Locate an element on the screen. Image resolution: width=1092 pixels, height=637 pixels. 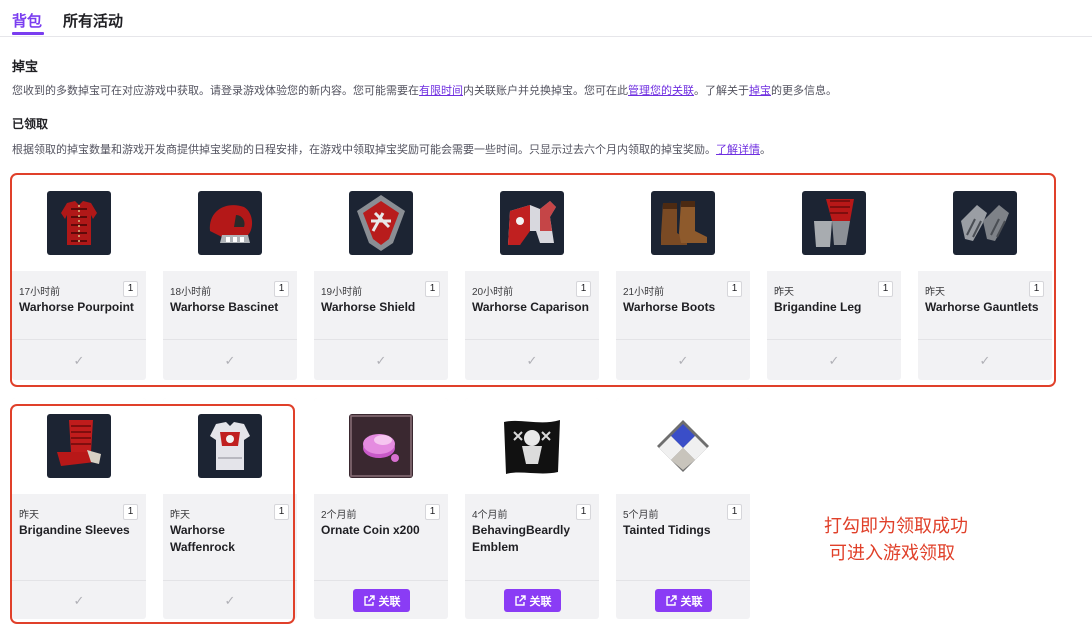
emblem-flag-icon is located at coordinates (532, 446).